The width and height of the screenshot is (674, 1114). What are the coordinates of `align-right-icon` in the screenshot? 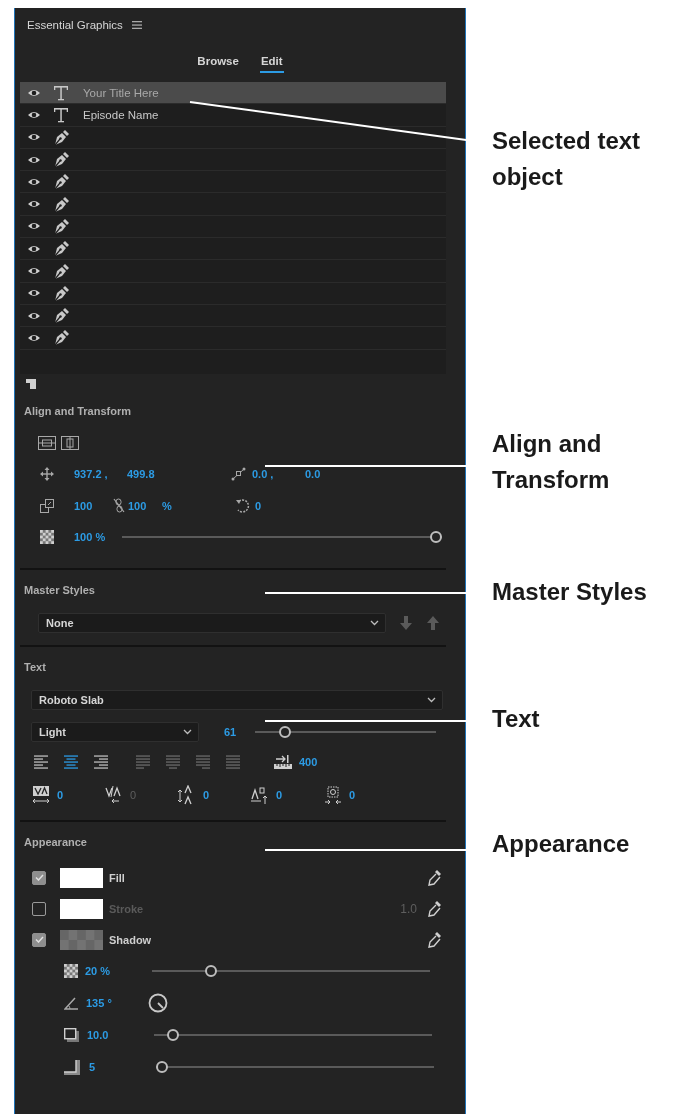 It's located at (101, 761).